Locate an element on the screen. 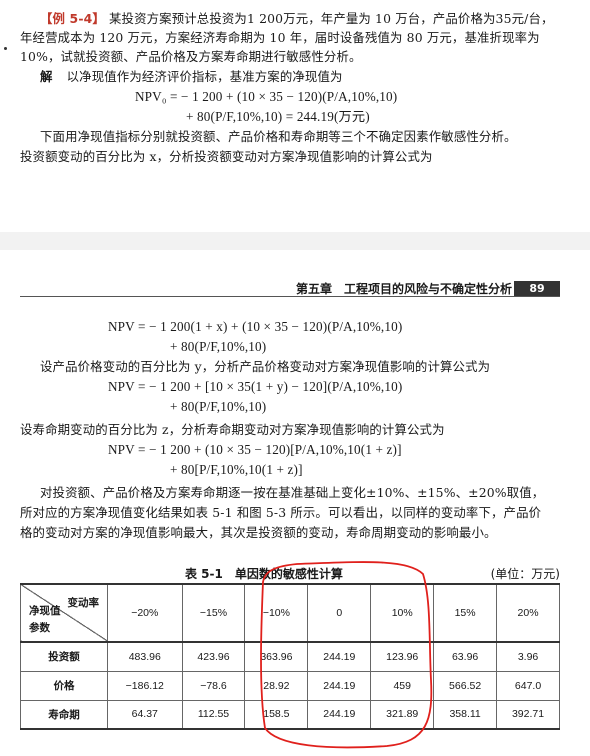 The width and height of the screenshot is (590, 756). header-cell: −15% is located at coordinates (213, 613).